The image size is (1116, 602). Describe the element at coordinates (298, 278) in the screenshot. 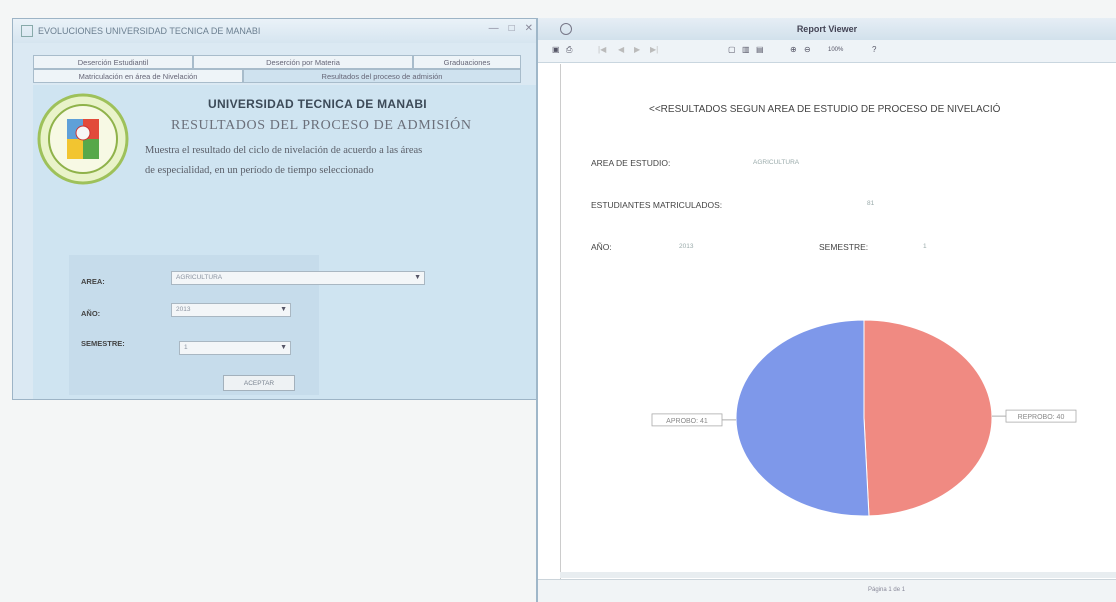

I see `area-select: AGRICULTURA ▼` at that location.